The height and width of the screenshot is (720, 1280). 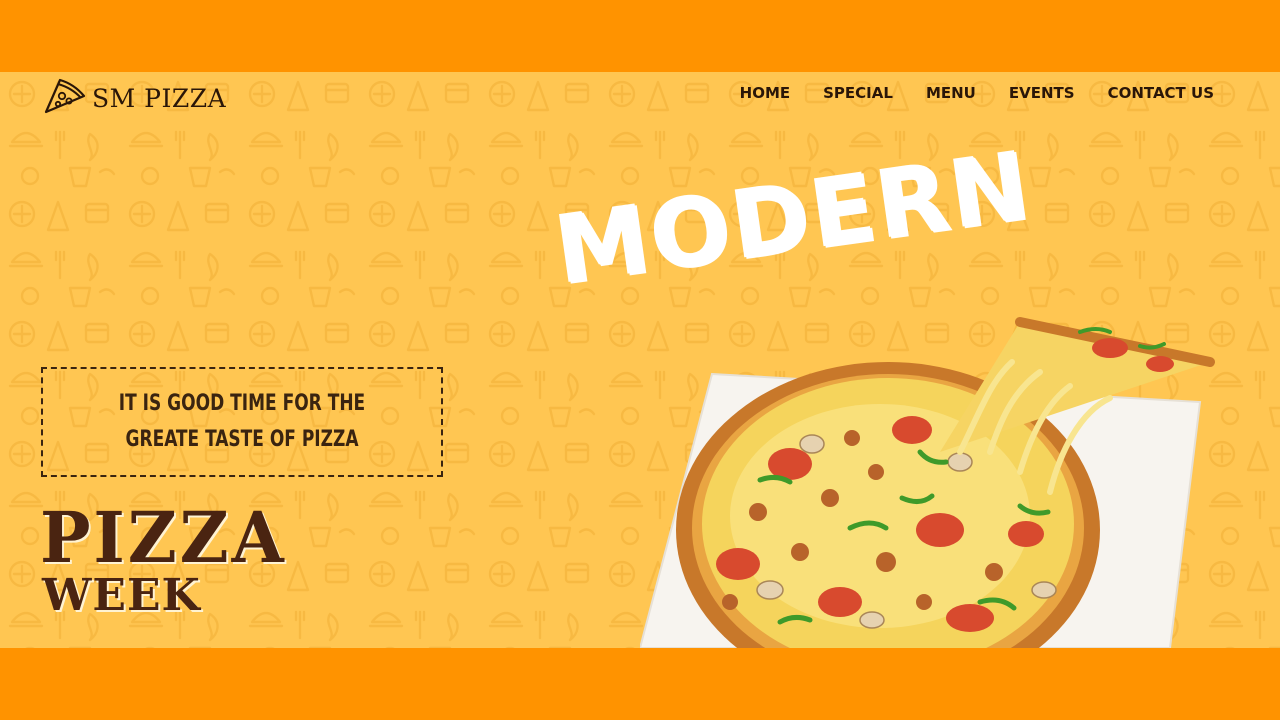 I want to click on nav-item-menu: MENU, so click(x=951, y=93).